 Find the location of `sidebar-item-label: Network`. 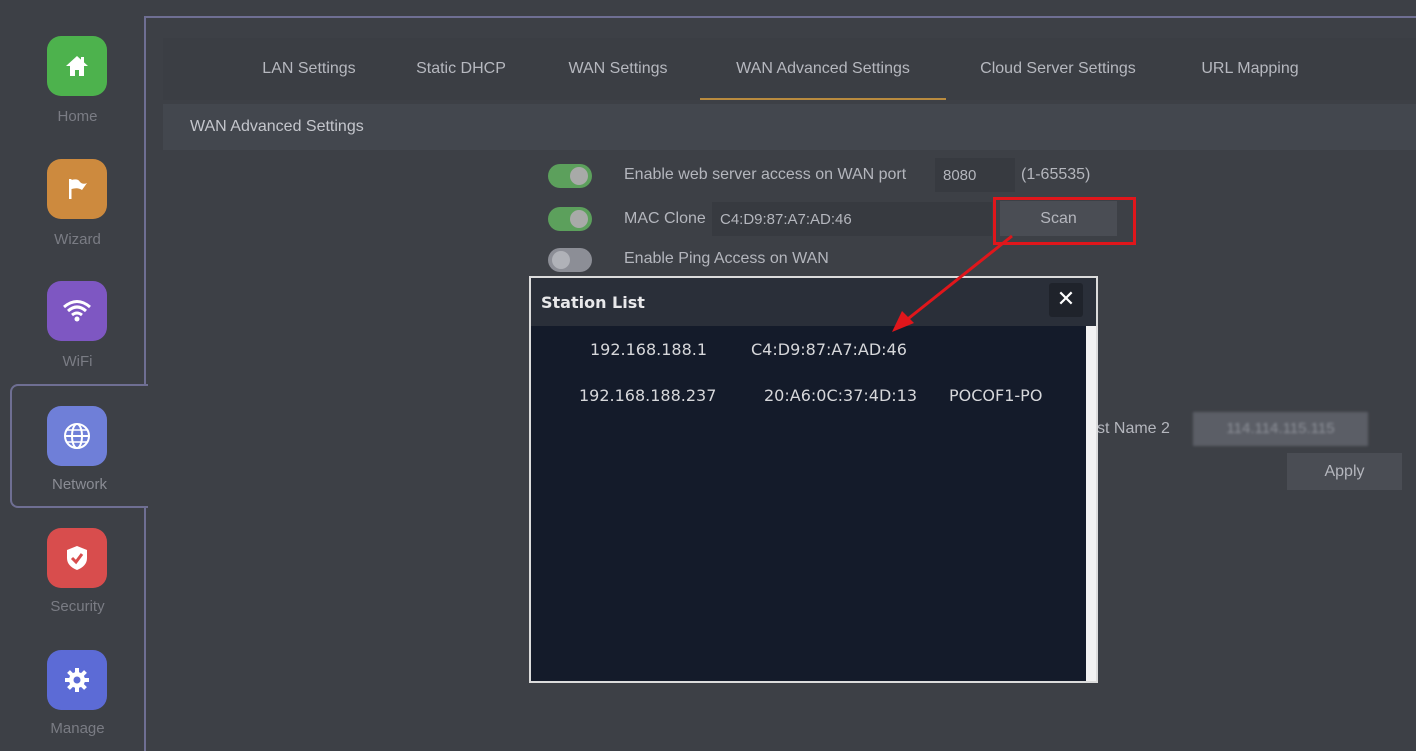

sidebar-item-label: Network is located at coordinates (79, 484).